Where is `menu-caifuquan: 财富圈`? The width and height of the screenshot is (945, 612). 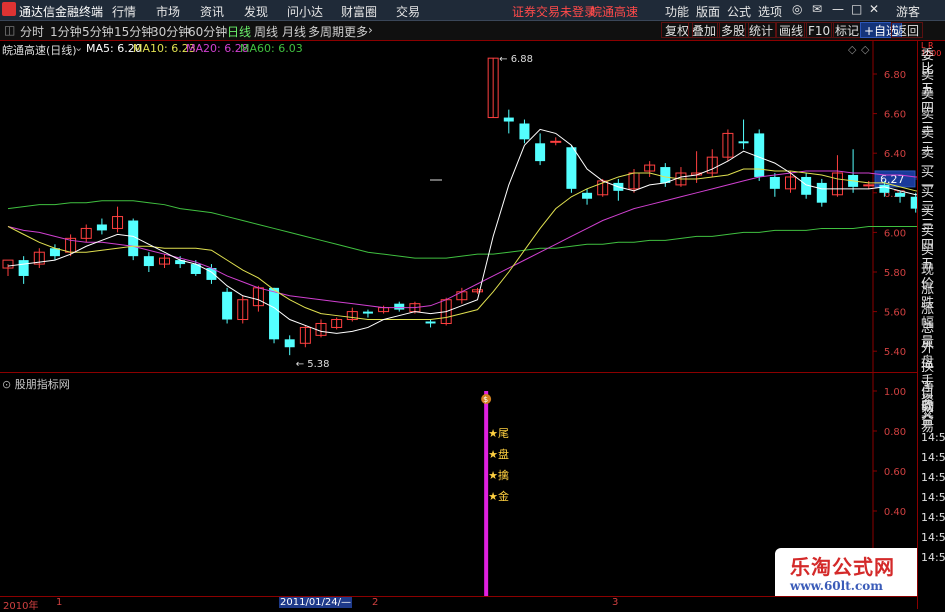 menu-caifuquan: 财富圈 is located at coordinates (359, 11).